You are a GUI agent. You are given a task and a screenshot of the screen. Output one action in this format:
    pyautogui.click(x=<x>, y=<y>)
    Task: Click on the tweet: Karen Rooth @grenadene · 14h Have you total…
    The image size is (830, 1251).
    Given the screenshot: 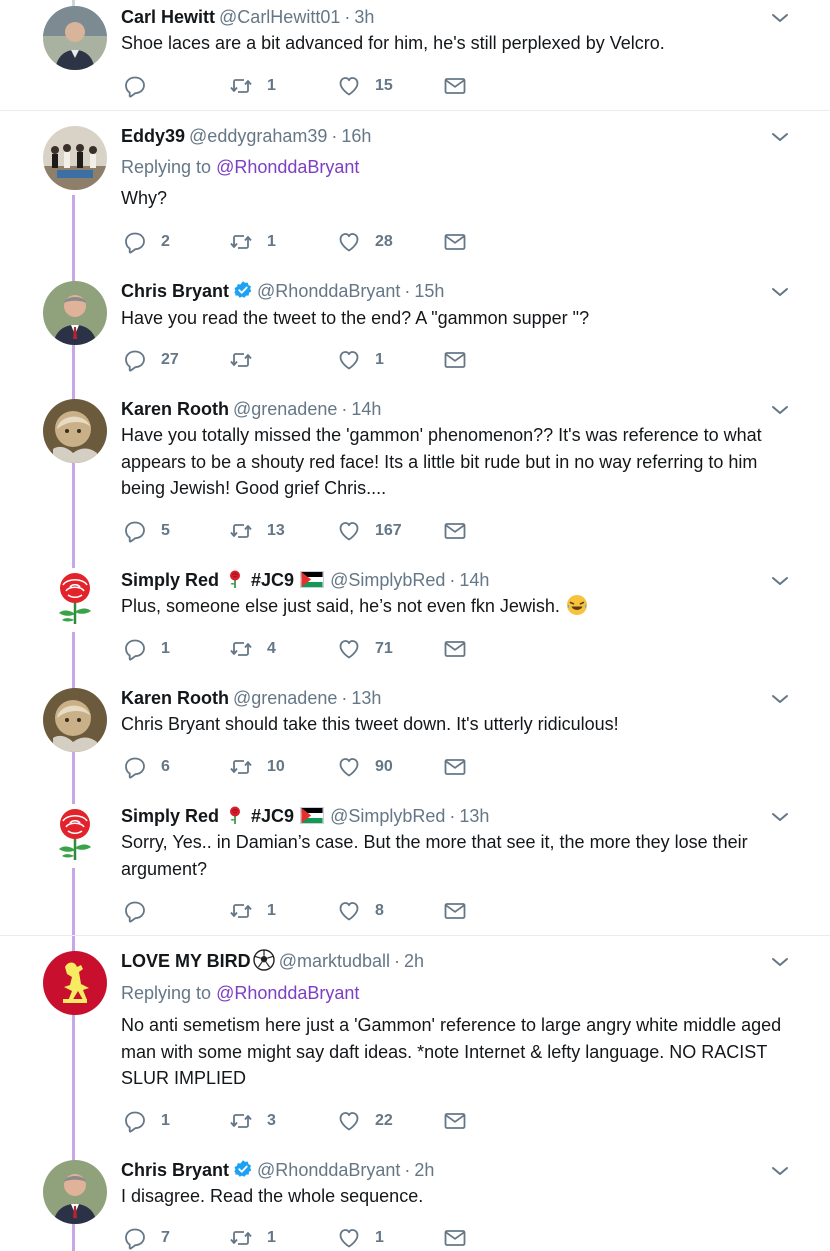 What is the action you would take?
    pyautogui.click(x=415, y=477)
    